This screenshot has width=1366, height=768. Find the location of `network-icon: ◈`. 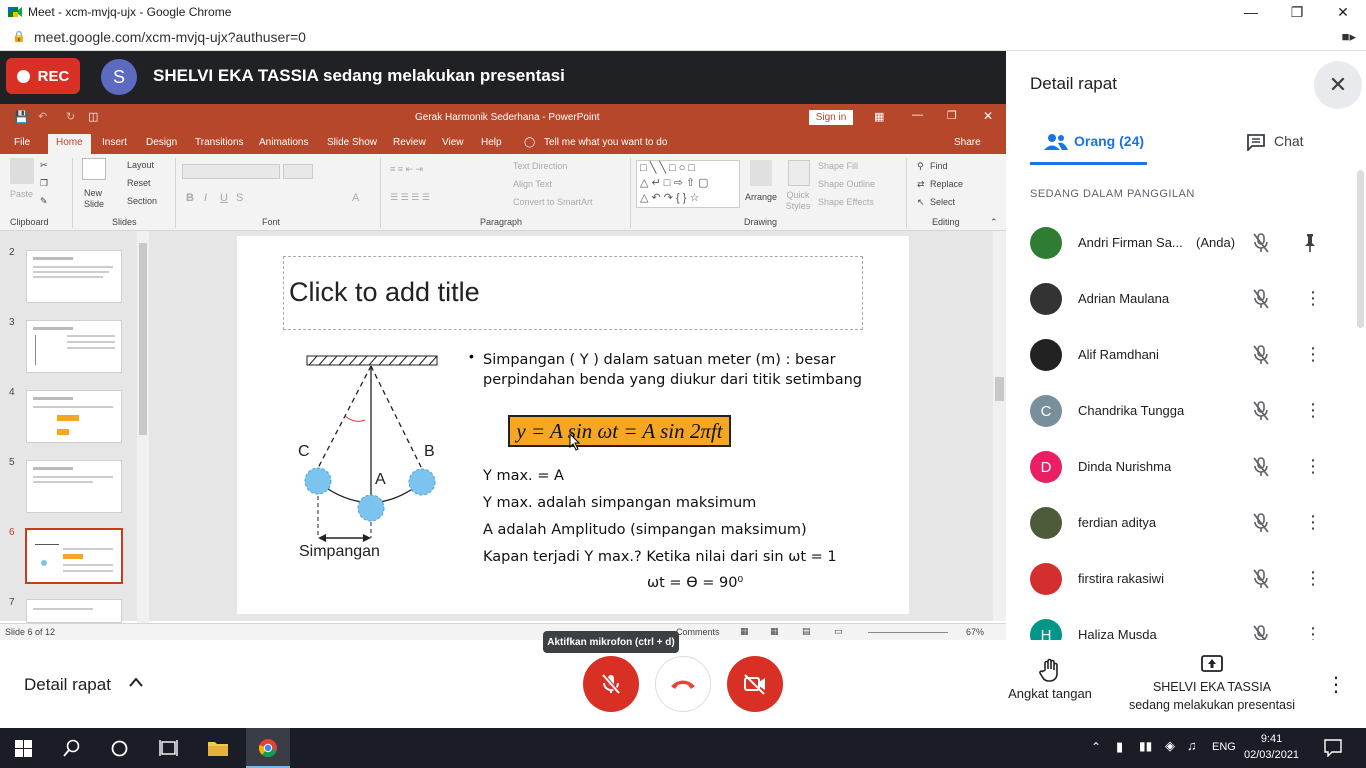

network-icon: ◈ is located at coordinates (1170, 746).